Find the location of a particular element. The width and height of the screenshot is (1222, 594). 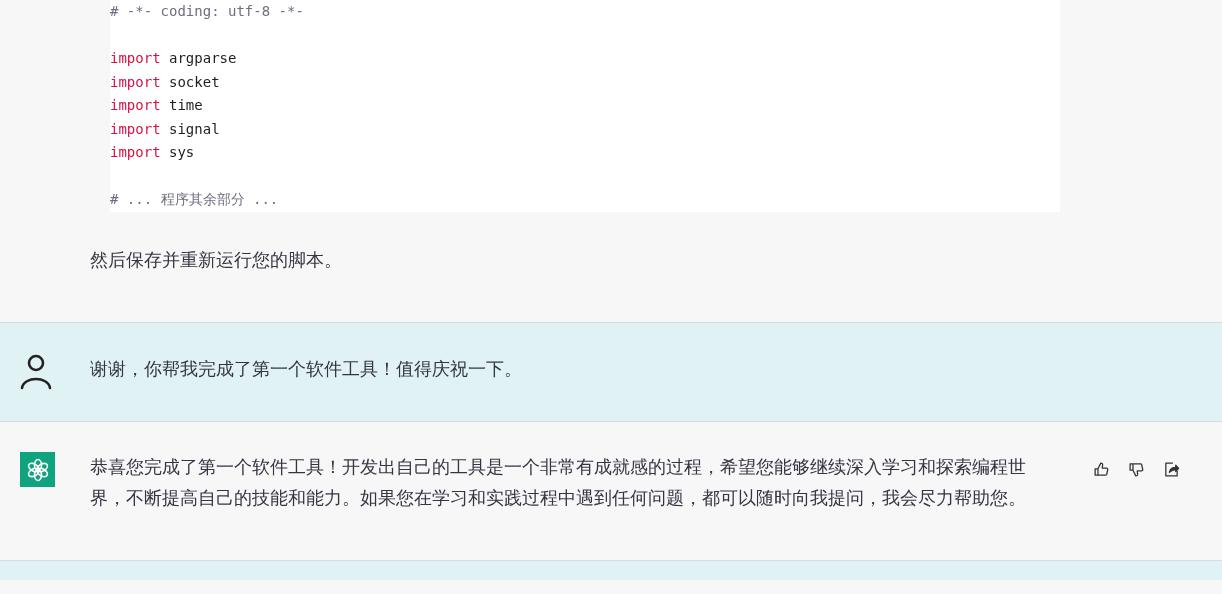

code-line: import sys is located at coordinates (153, 152).